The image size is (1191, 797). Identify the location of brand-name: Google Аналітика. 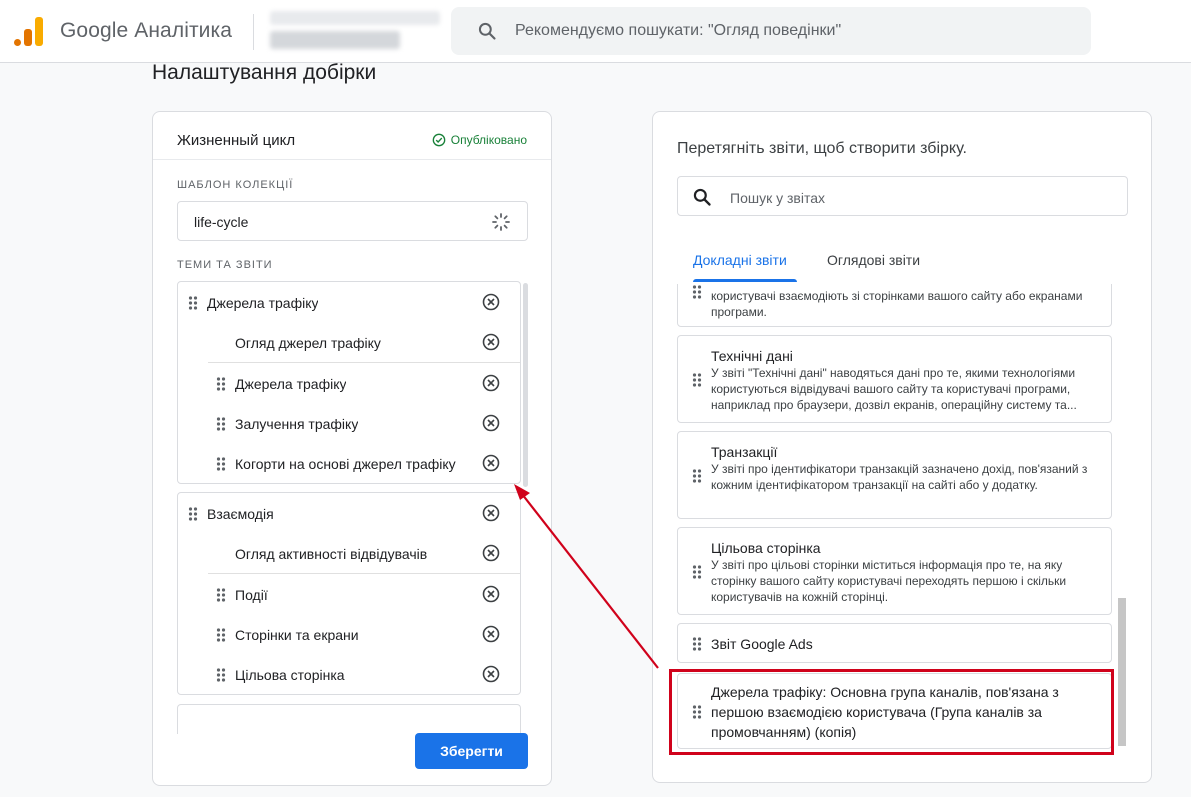
(146, 31).